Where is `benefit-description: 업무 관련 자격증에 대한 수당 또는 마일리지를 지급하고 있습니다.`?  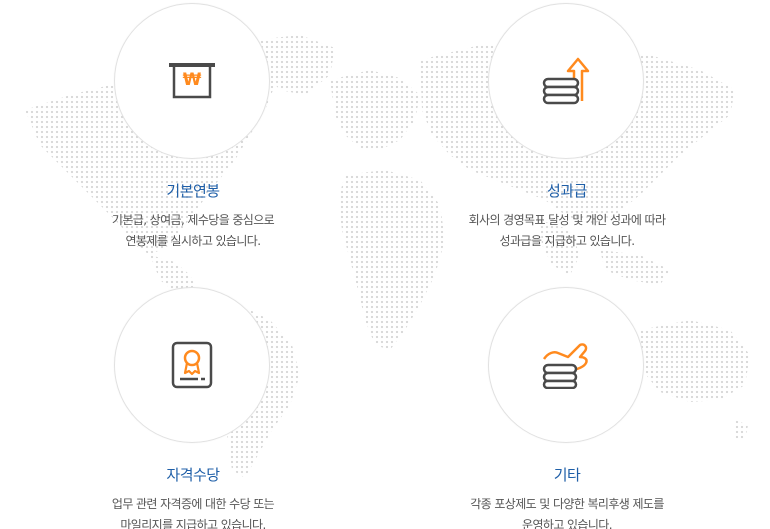
benefit-description: 업무 관련 자격증에 대한 수당 또는 마일리지를 지급하고 있습니다. is located at coordinates (193, 511).